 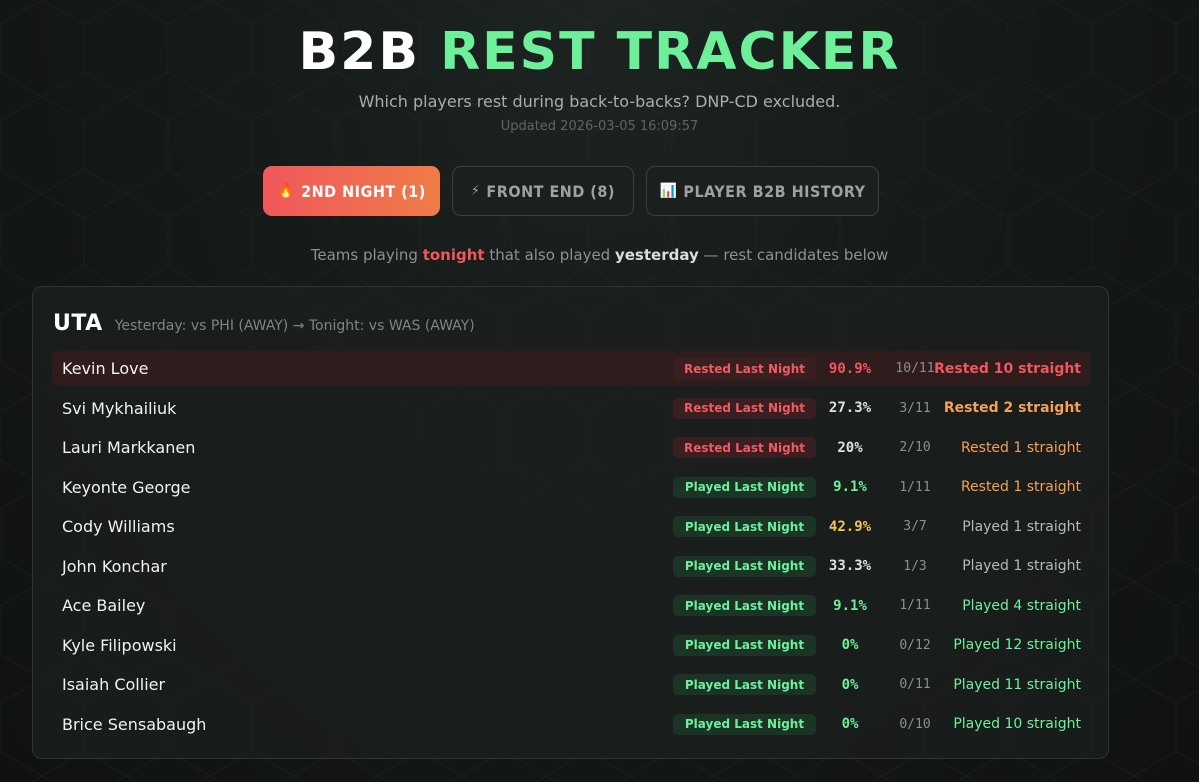 What do you see at coordinates (1017, 645) in the screenshot?
I see `streak-label: Played 12 straight` at bounding box center [1017, 645].